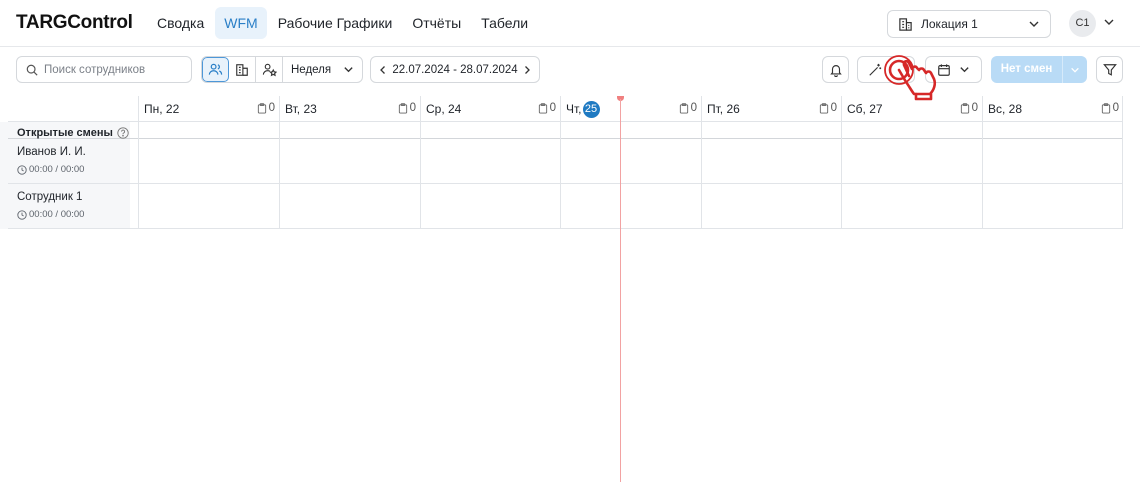  Describe the element at coordinates (1052, 109) in the screenshot. I see `day-header-sun: Вс, 28 0` at that location.